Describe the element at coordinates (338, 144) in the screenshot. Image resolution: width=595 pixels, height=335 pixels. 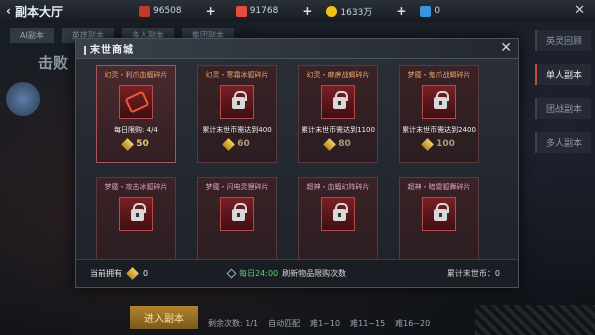
I see `item-price: 80` at that location.